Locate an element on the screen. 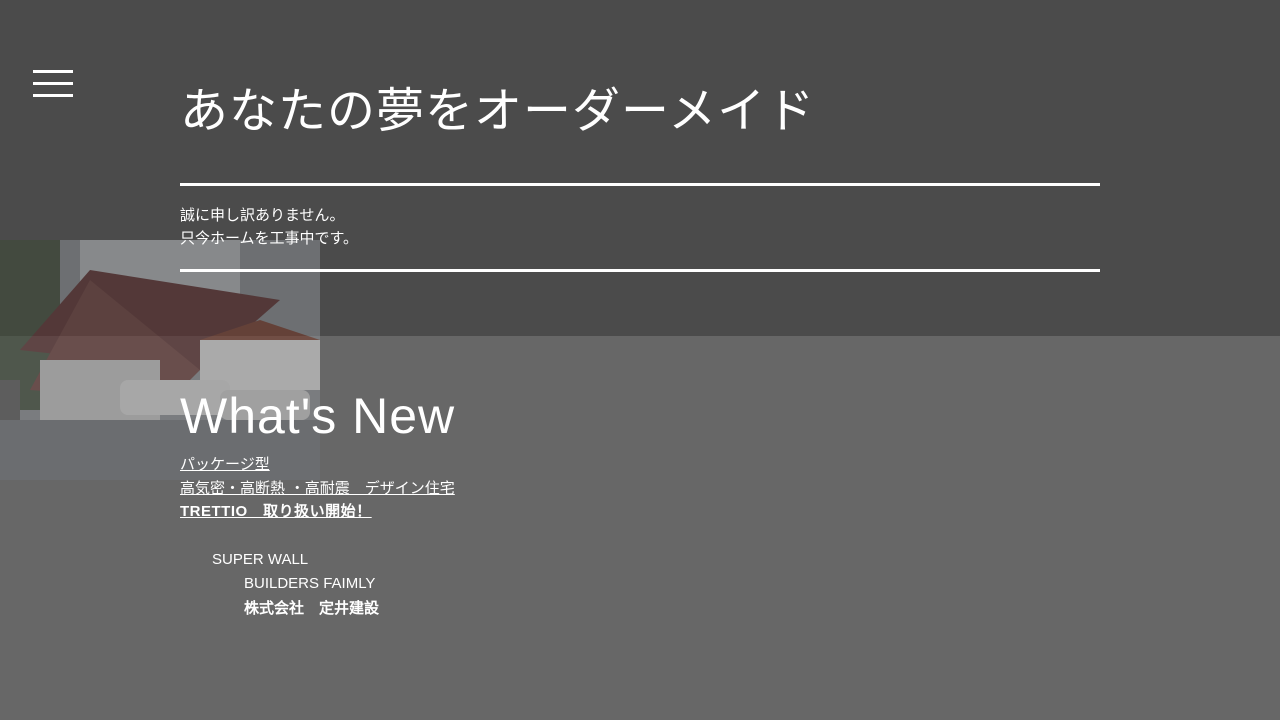 This screenshot has height=720, width=1280. company-line-builders-family: BUILDERS FAIMLY is located at coordinates (310, 583).